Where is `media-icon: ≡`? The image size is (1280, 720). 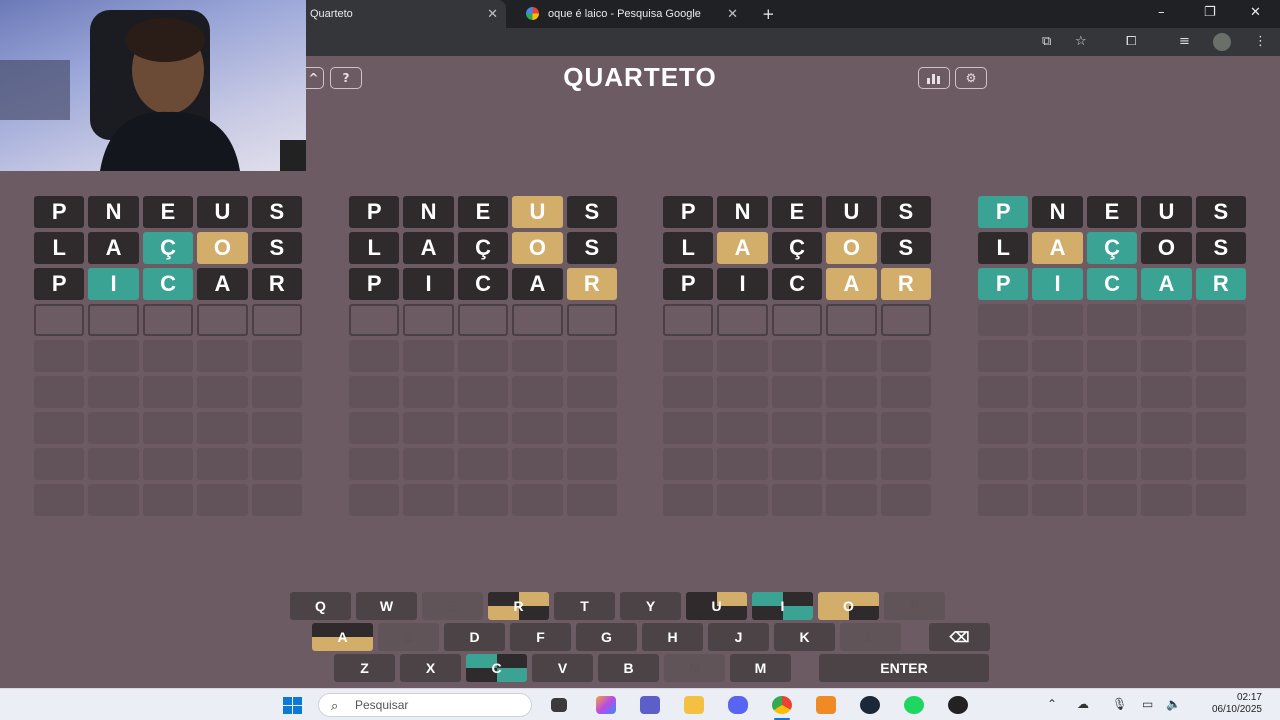 media-icon: ≡ is located at coordinates (1184, 42).